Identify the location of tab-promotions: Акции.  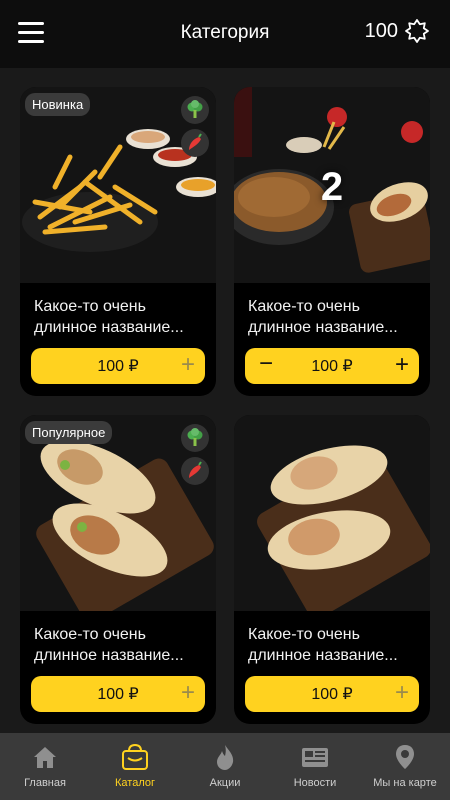
(225, 766).